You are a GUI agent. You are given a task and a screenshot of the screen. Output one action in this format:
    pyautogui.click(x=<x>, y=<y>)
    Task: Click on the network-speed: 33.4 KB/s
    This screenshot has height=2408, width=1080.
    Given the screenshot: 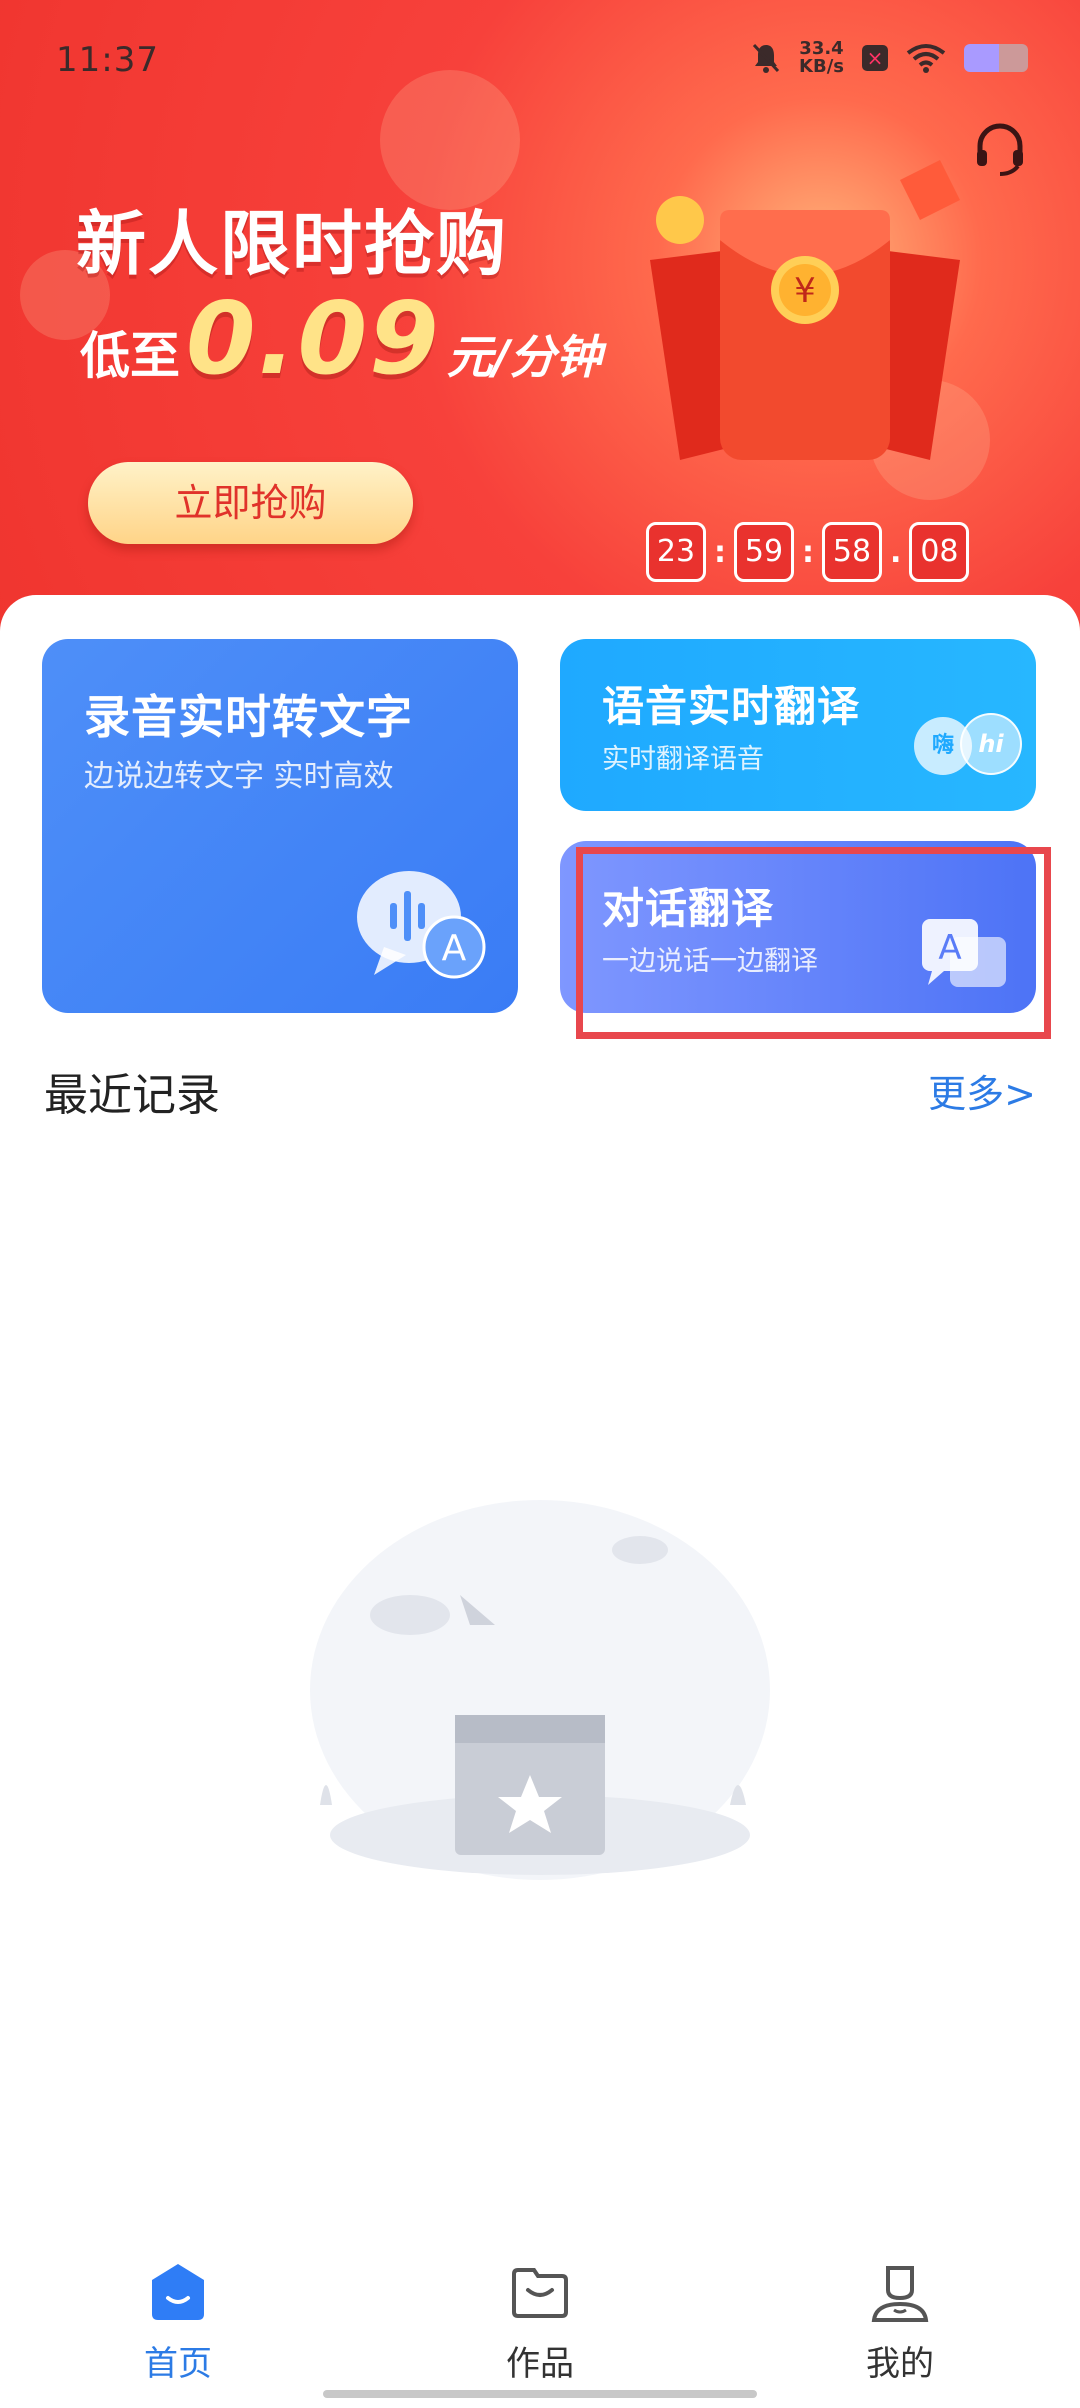 What is the action you would take?
    pyautogui.click(x=821, y=58)
    